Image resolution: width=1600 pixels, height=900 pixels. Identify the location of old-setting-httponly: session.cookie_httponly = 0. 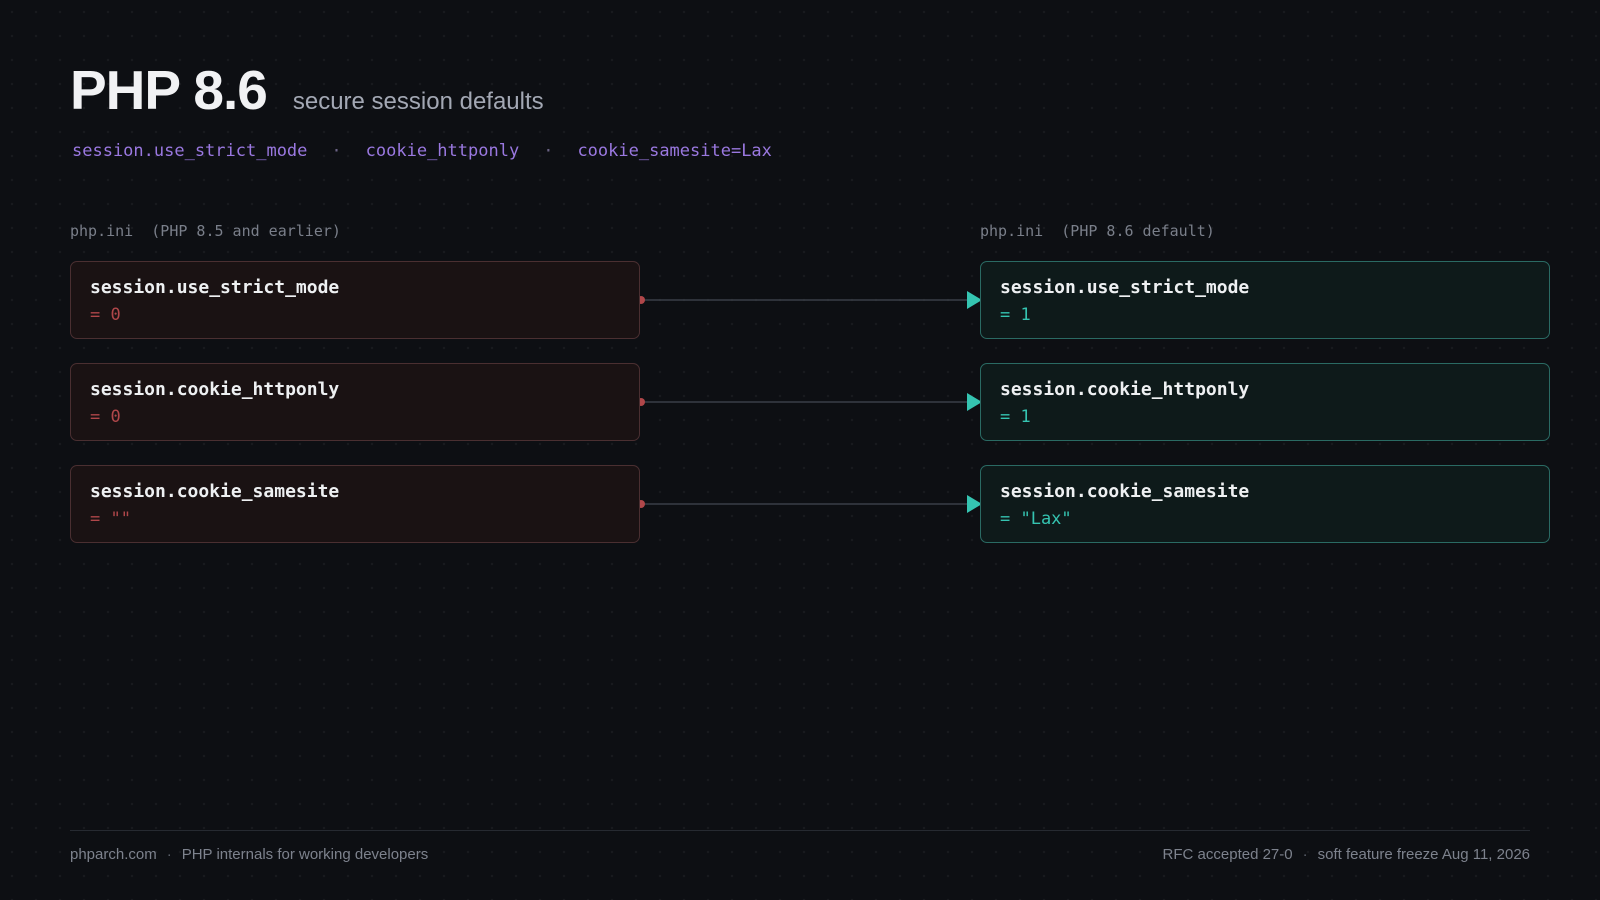
(355, 402).